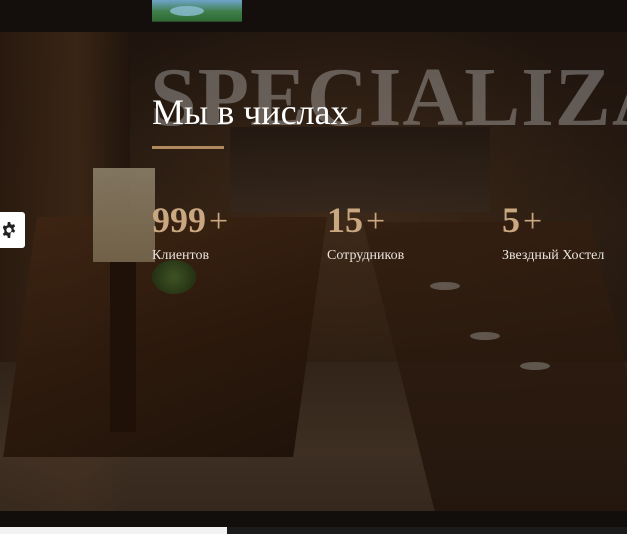 The width and height of the screenshot is (627, 534). Describe the element at coordinates (250, 112) in the screenshot. I see `section-title: Мы в числах` at that location.